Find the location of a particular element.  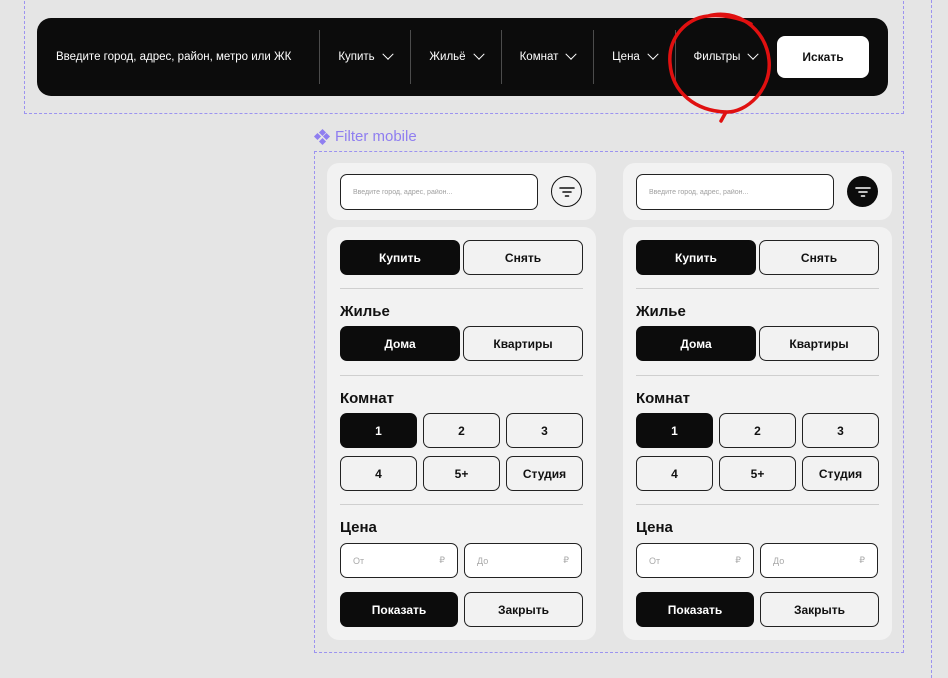

desktop-price-dropdown: Цена is located at coordinates (634, 57).